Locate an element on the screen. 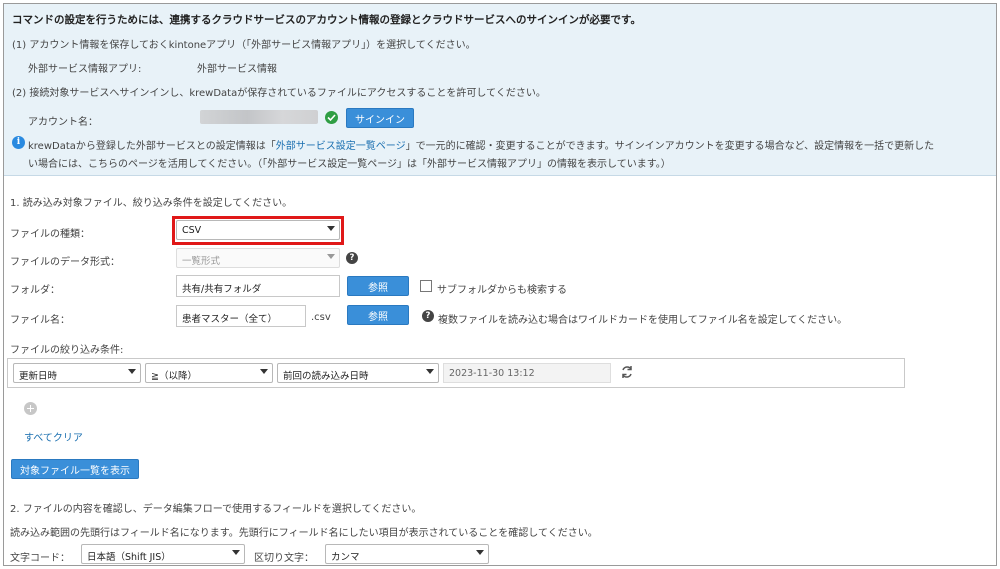 The image size is (1000, 569). encoding-select: 日本語（Shift JIS） is located at coordinates (163, 554).